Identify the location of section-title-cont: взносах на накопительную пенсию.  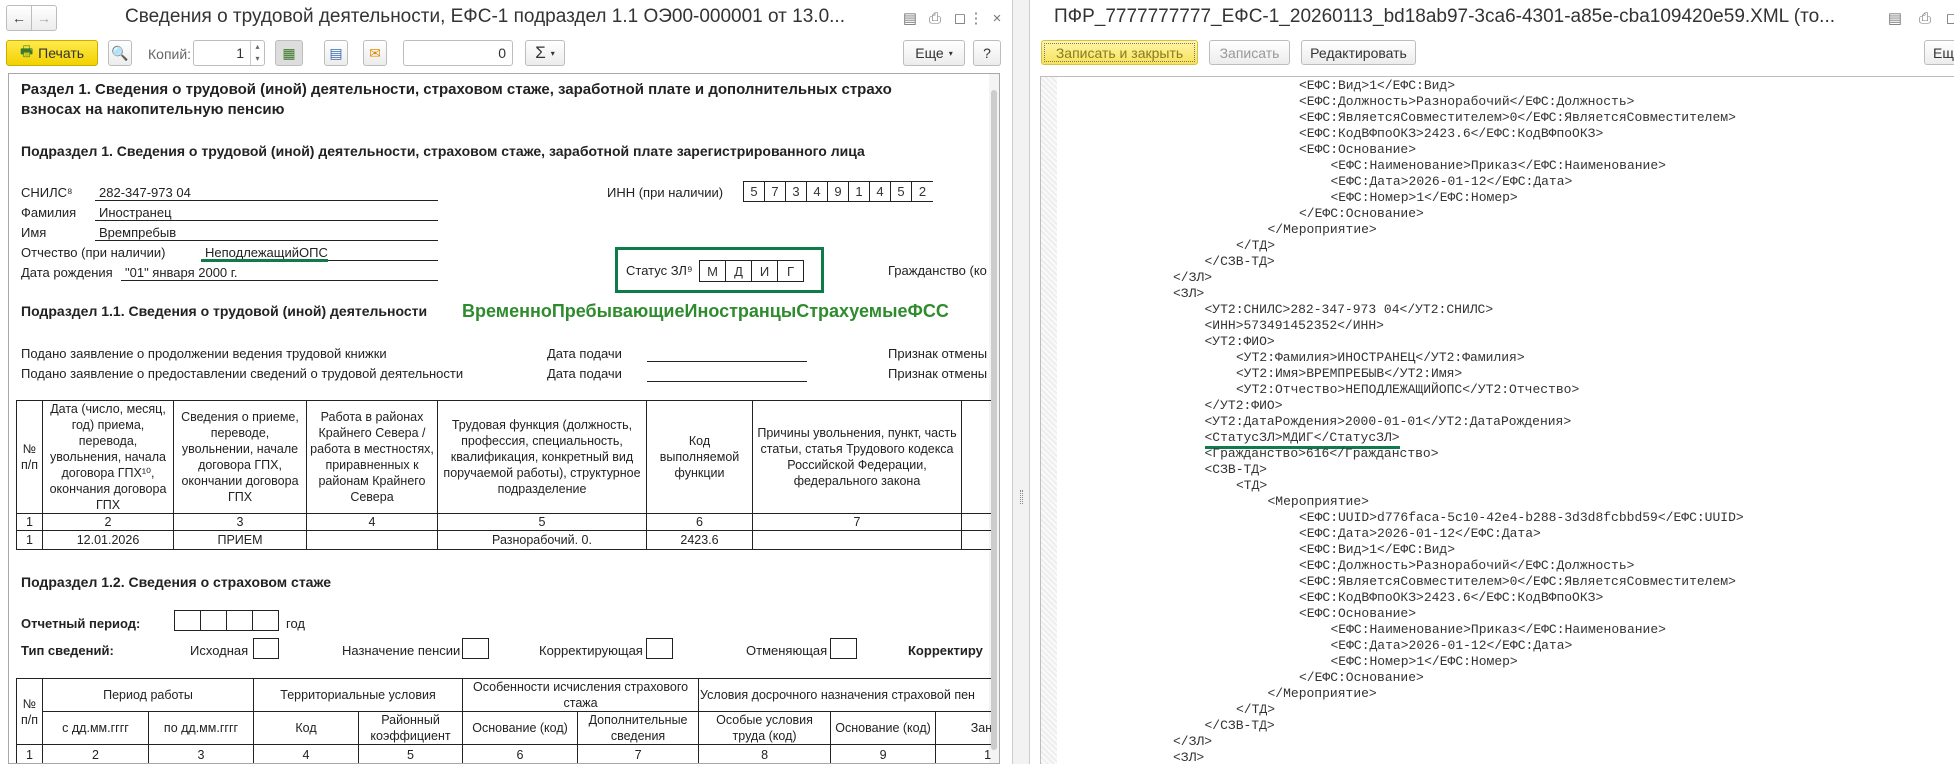
(153, 109).